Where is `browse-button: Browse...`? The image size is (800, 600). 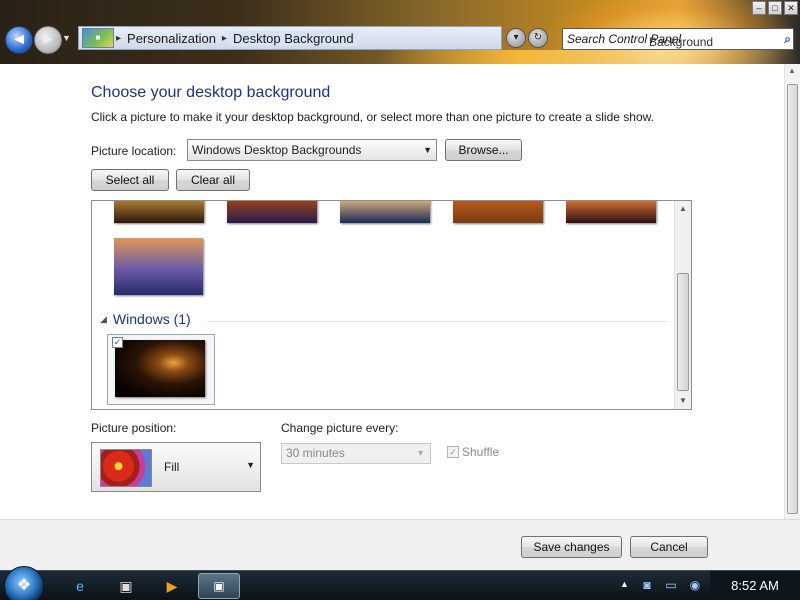 browse-button: Browse... is located at coordinates (483, 150).